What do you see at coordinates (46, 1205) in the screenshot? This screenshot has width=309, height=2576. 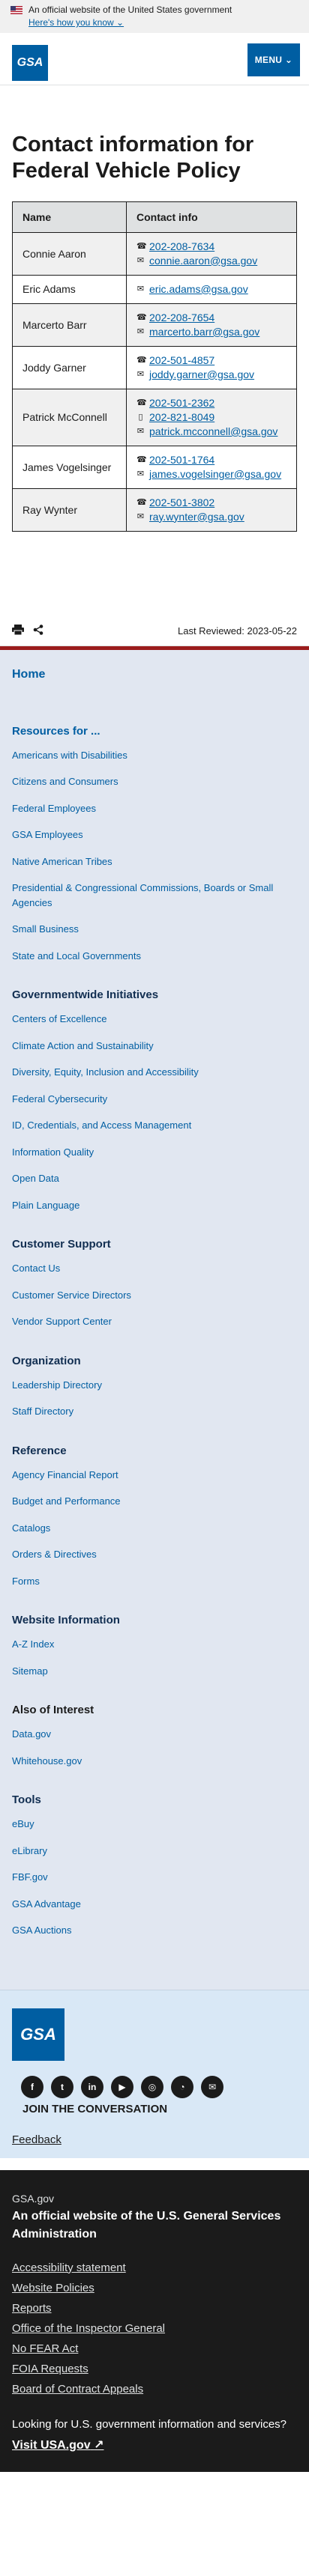 I see `nav-link: Plain Language` at bounding box center [46, 1205].